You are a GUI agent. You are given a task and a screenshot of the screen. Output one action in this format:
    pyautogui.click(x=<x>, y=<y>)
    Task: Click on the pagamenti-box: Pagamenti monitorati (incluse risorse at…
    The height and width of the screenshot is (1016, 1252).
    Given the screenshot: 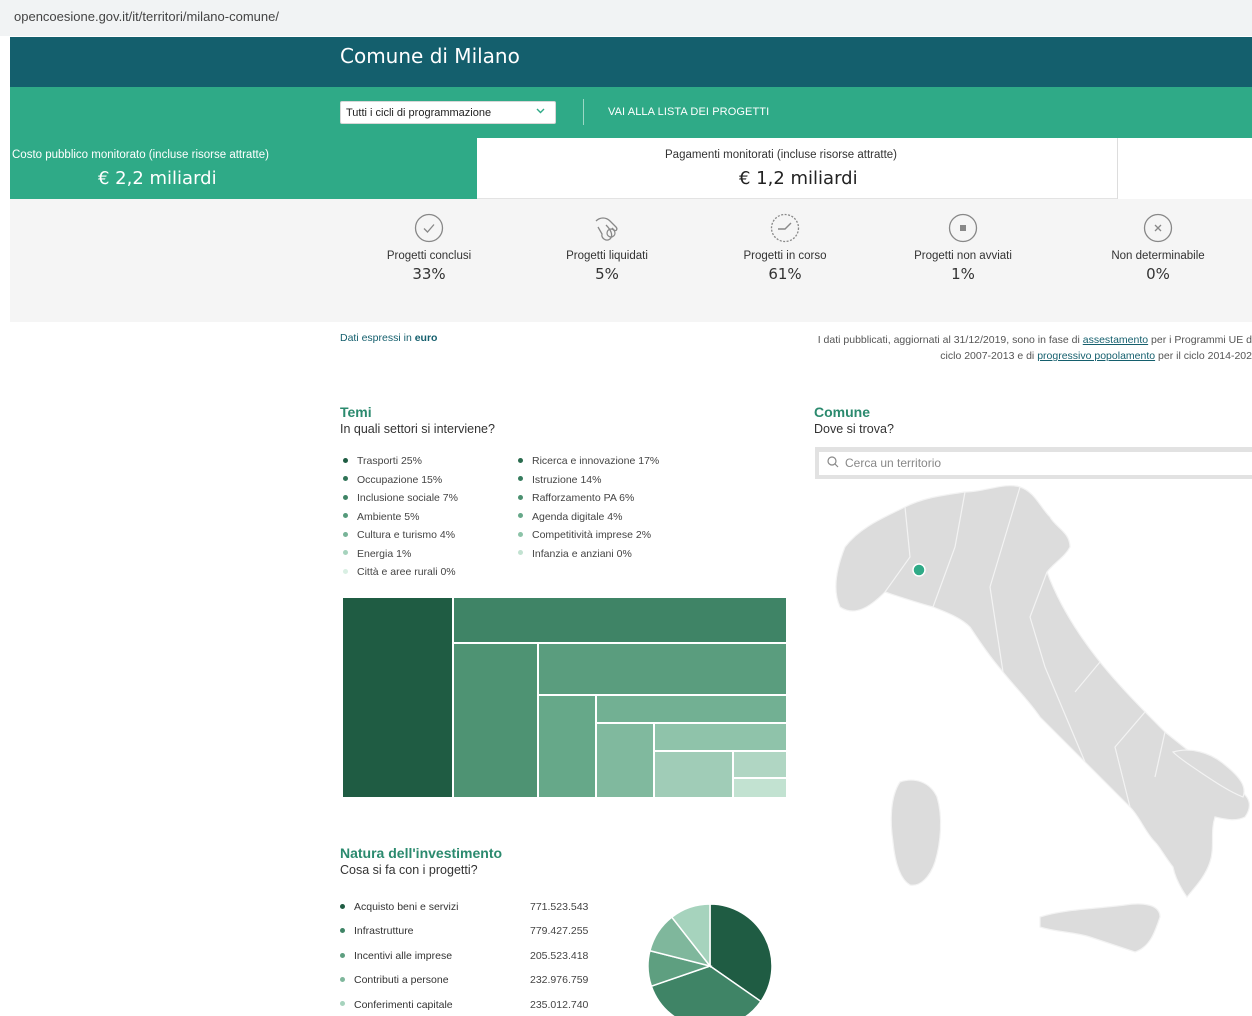 What is the action you would take?
    pyautogui.click(x=797, y=168)
    